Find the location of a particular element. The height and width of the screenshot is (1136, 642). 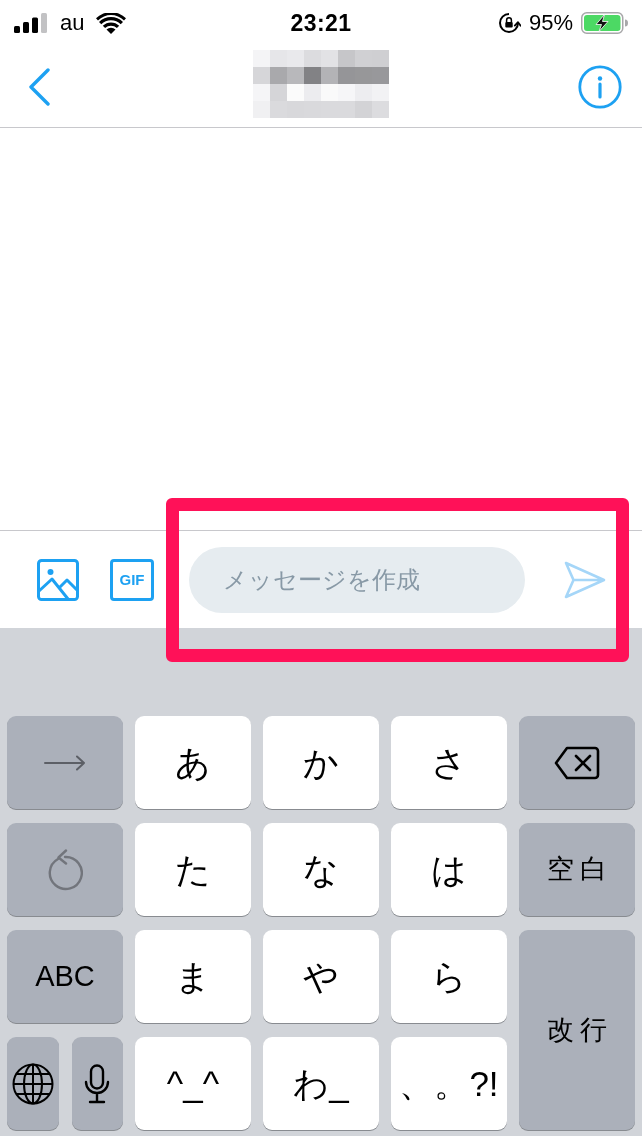

keyboard-key: ま is located at coordinates (193, 976).